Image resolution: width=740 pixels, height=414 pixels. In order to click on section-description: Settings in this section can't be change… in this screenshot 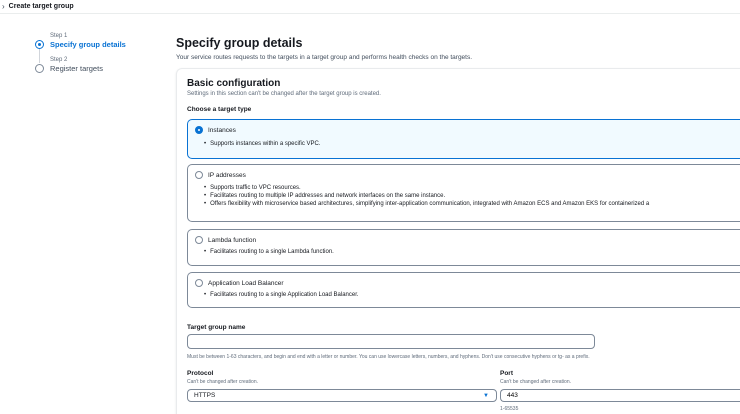, I will do `click(284, 94)`.